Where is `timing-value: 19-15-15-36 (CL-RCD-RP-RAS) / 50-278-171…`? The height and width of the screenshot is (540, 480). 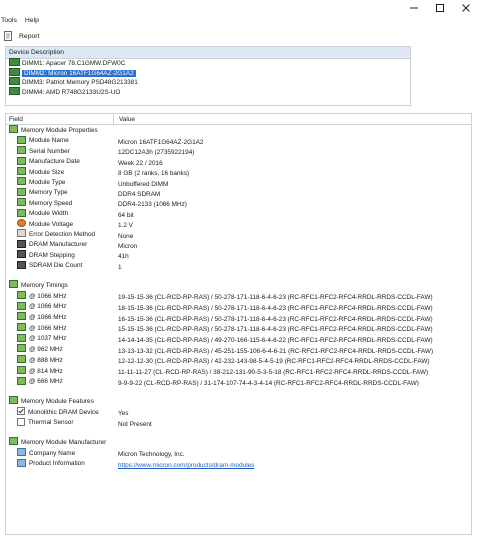 timing-value: 19-15-15-36 (CL-RCD-RP-RAS) / 50-278-171… is located at coordinates (275, 298).